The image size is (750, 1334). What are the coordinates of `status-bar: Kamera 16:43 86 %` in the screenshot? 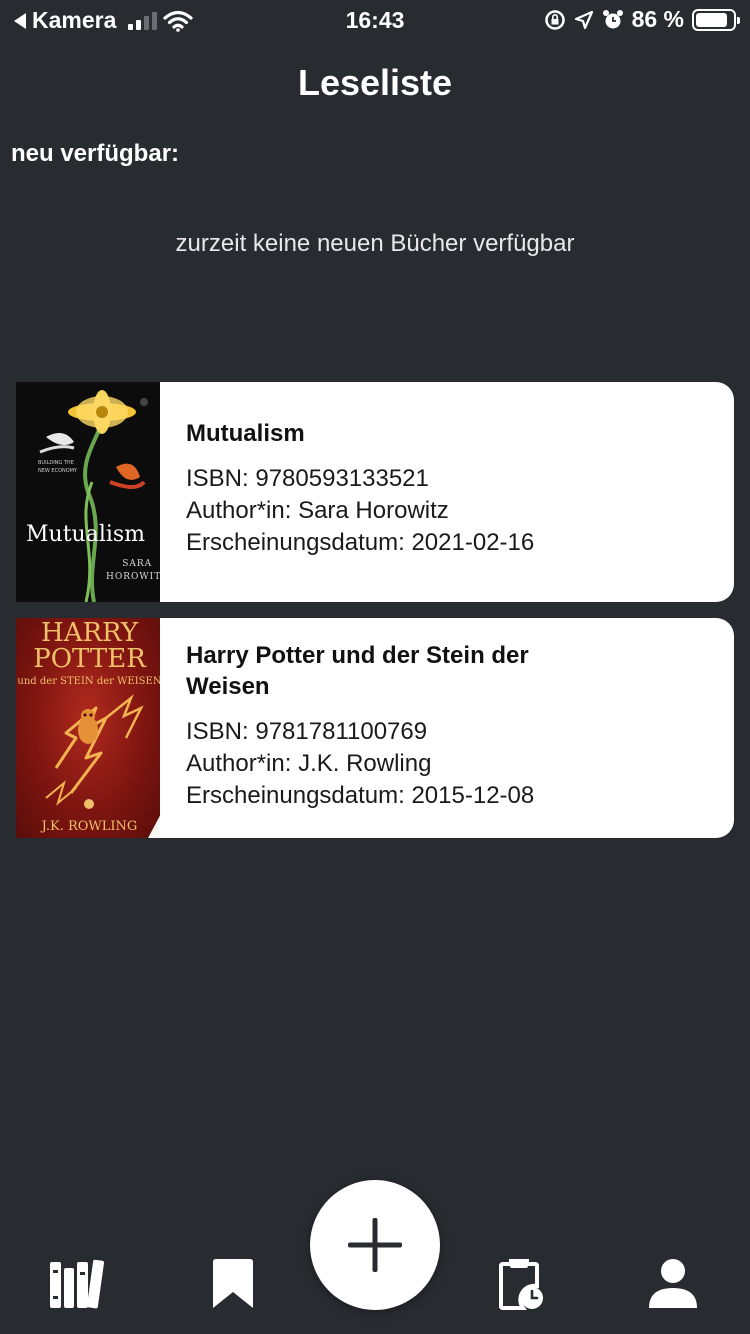 It's located at (375, 20).